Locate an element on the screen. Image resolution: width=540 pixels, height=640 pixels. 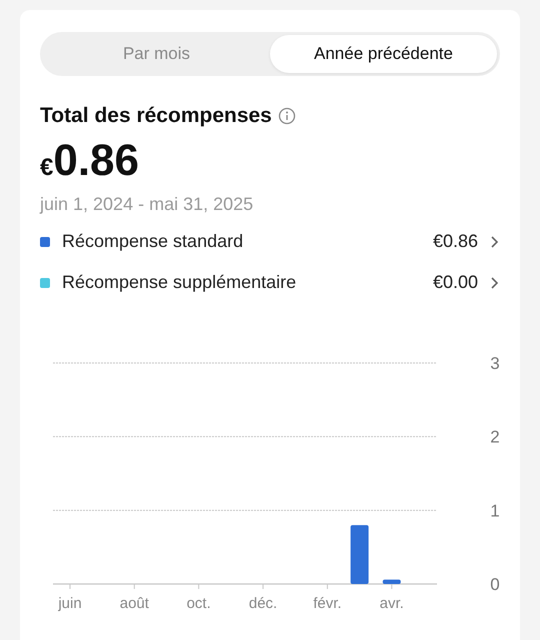
y-axis-label: 2 is located at coordinates (495, 437).